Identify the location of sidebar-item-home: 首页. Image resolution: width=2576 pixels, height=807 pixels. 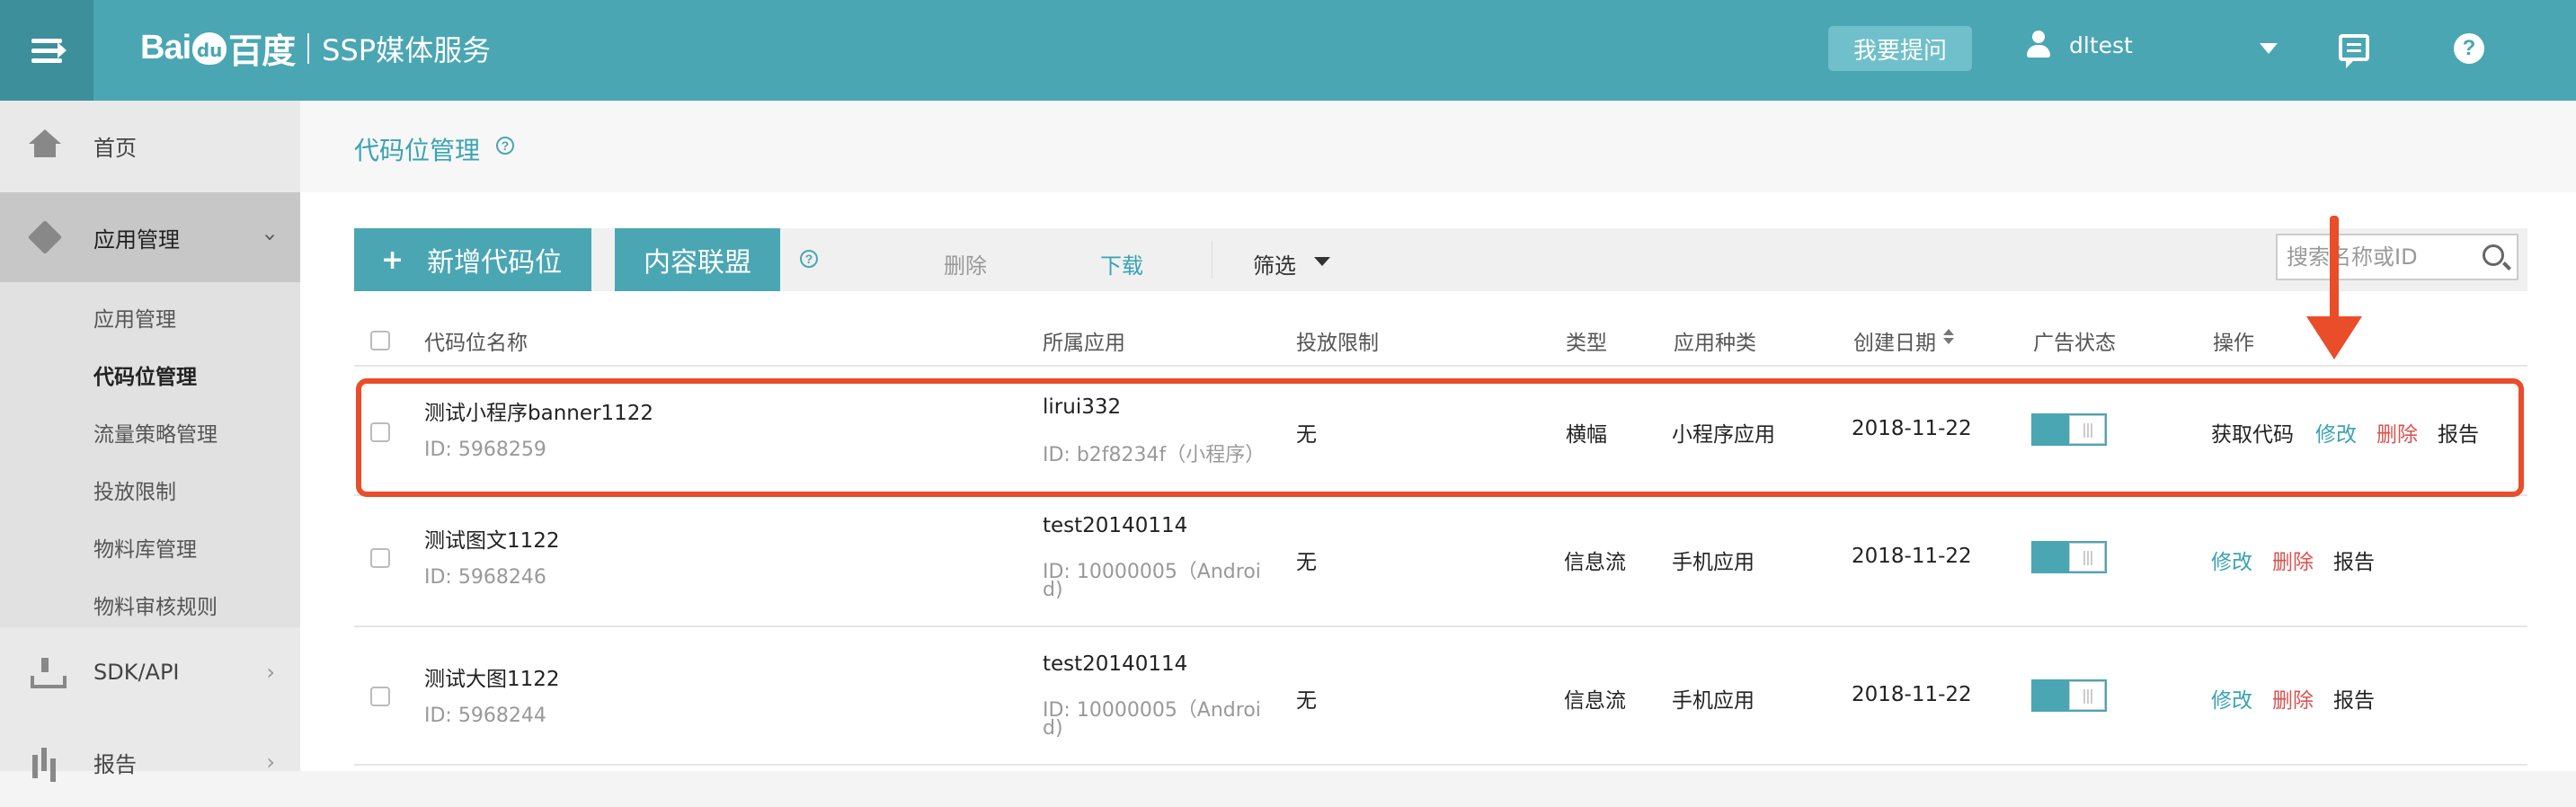
(150, 146).